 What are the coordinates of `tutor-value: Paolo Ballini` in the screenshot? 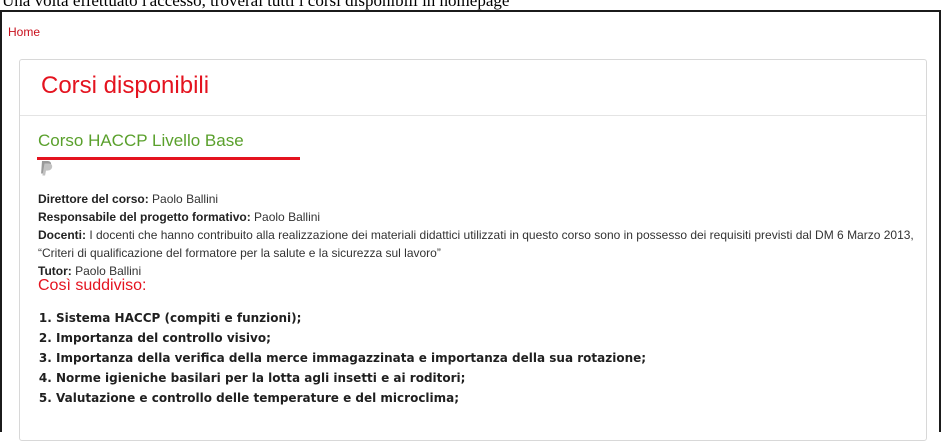 It's located at (106, 271).